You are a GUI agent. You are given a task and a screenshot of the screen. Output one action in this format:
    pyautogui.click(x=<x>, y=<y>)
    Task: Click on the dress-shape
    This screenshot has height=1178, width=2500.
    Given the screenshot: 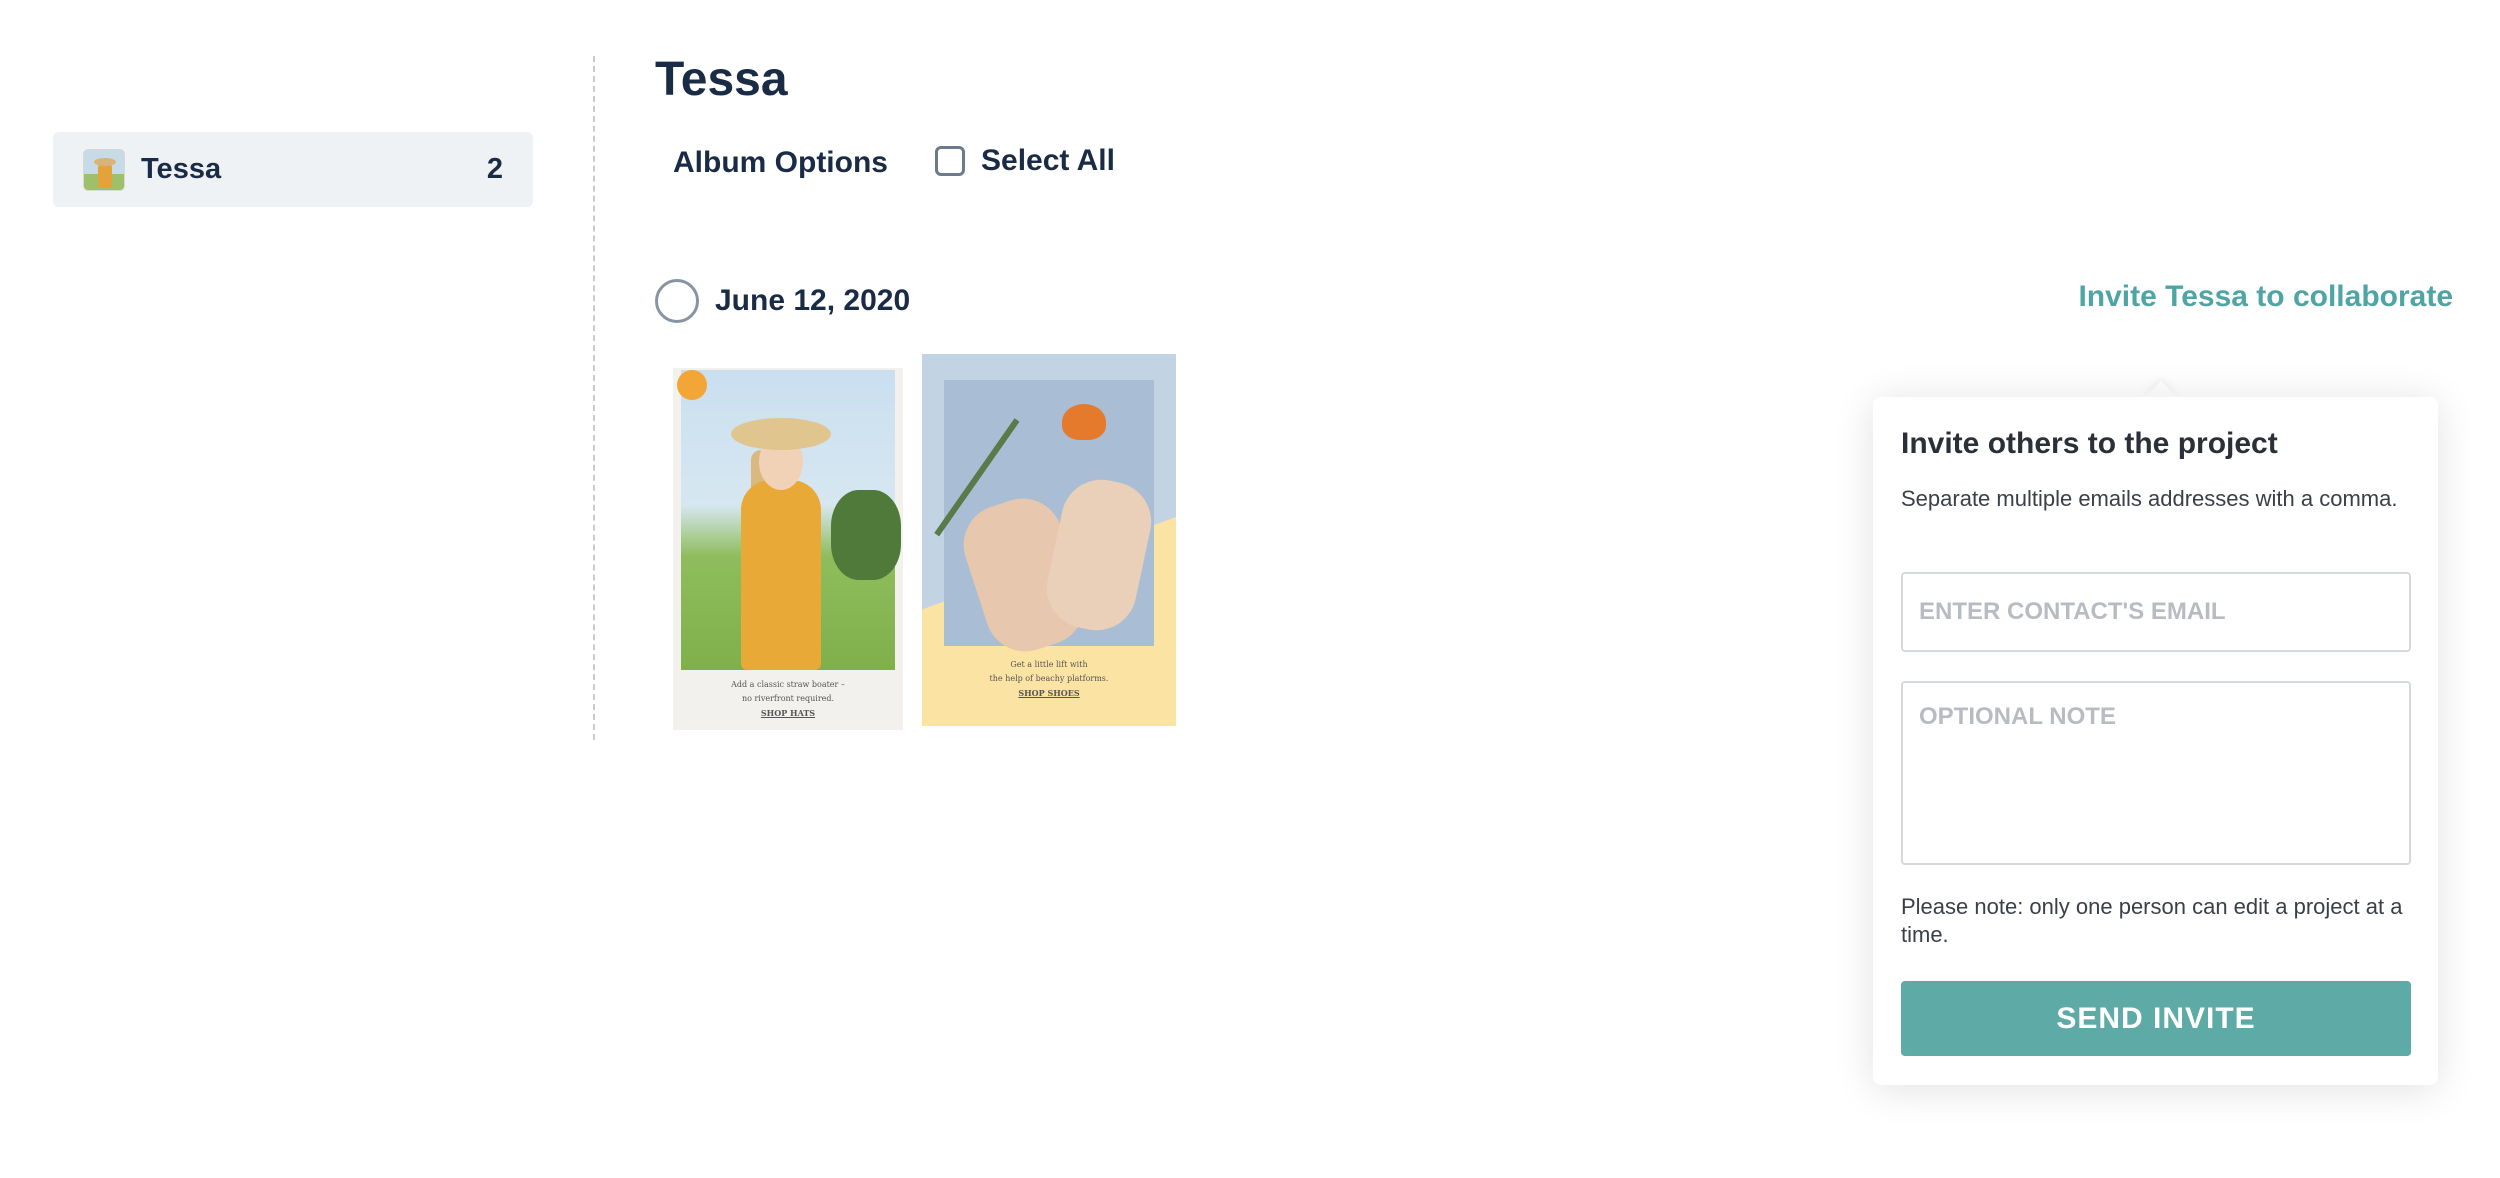 What is the action you would take?
    pyautogui.click(x=781, y=575)
    